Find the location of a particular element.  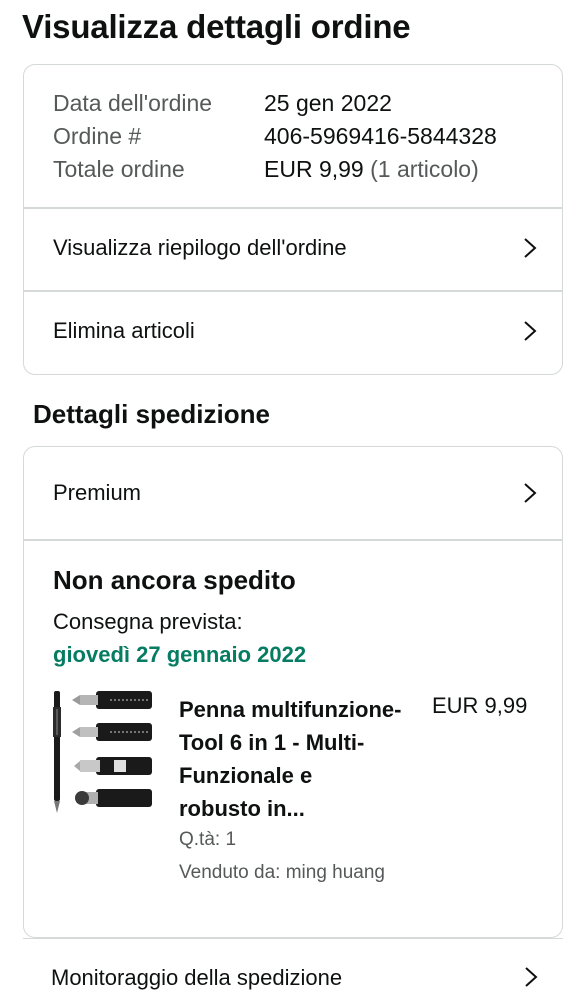

order-total-label: Totale ordine is located at coordinates (119, 169).